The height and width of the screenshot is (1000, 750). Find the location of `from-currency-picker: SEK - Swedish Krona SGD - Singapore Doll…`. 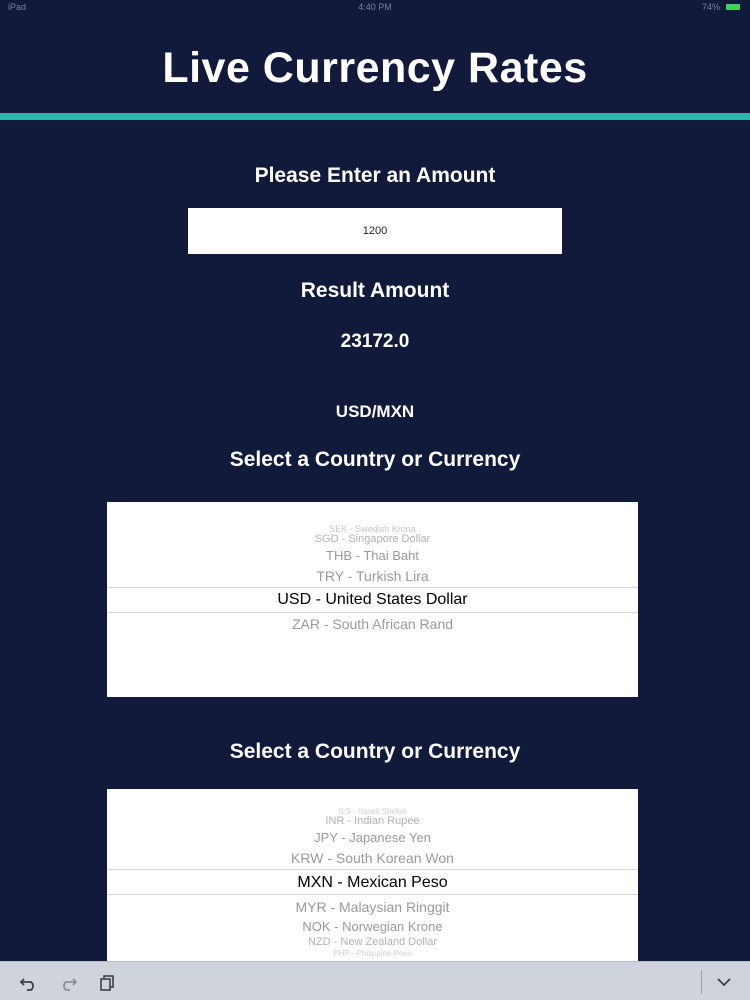

from-currency-picker: SEK - Swedish Krona SGD - Singapore Doll… is located at coordinates (372, 599).